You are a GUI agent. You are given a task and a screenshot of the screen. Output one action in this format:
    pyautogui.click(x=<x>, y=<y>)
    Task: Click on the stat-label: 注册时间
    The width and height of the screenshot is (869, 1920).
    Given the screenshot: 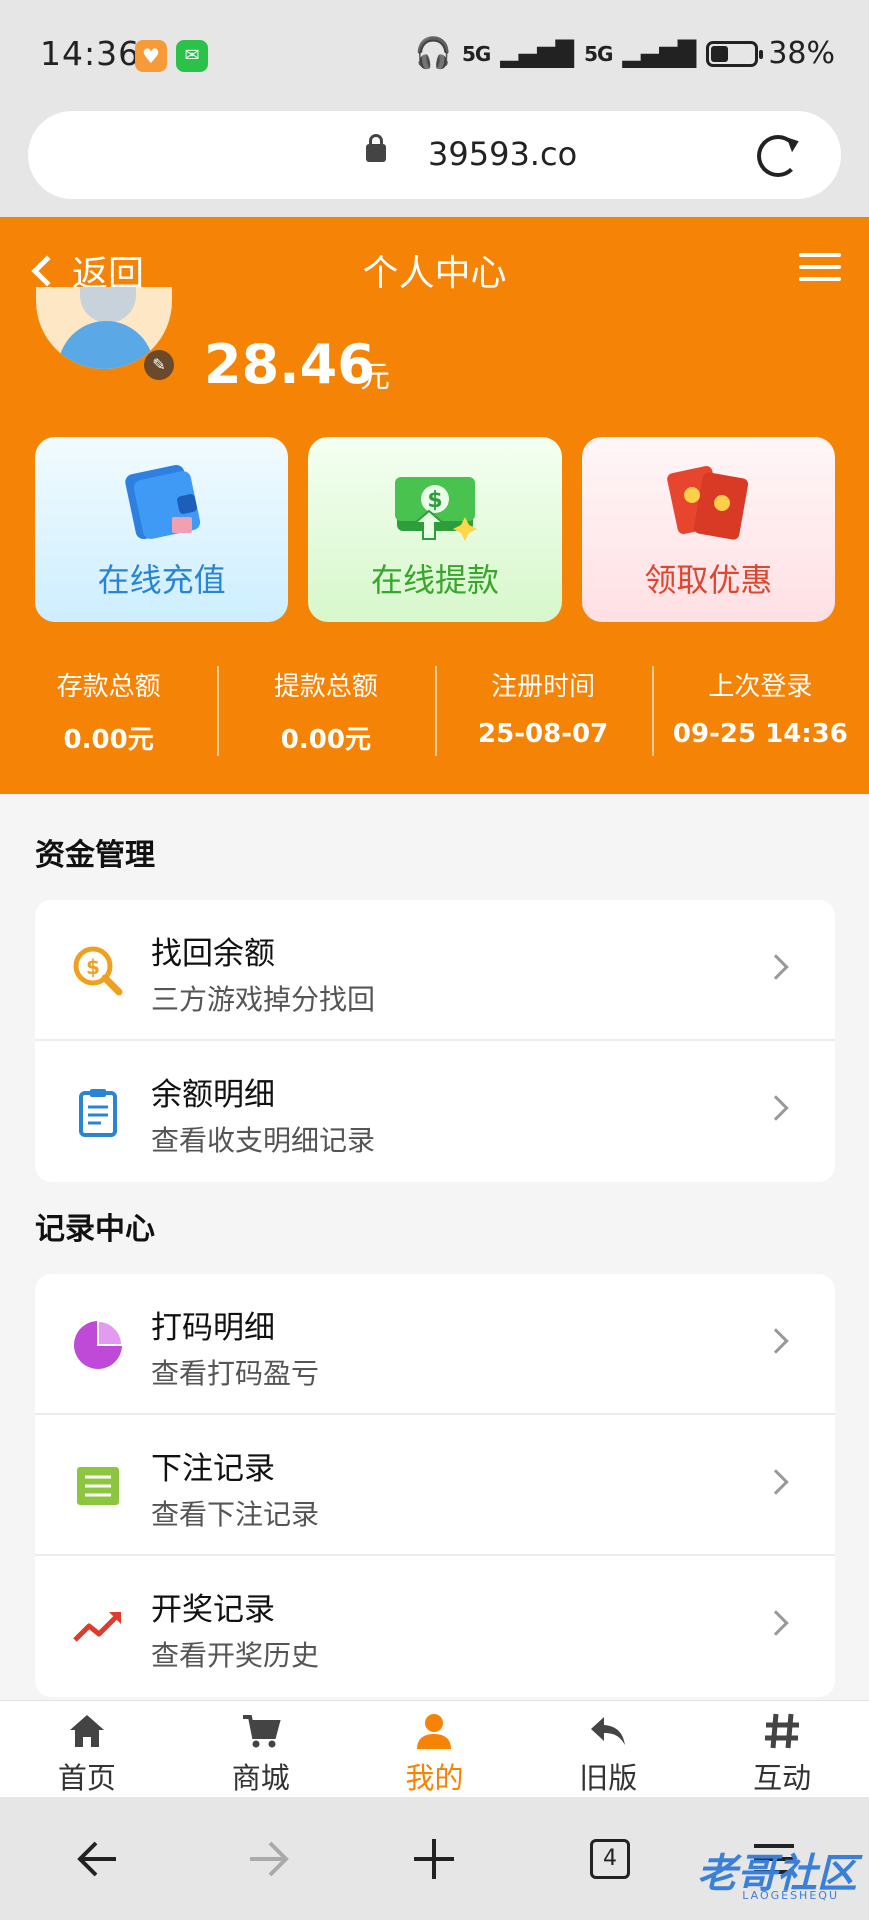 What is the action you would take?
    pyautogui.click(x=543, y=687)
    